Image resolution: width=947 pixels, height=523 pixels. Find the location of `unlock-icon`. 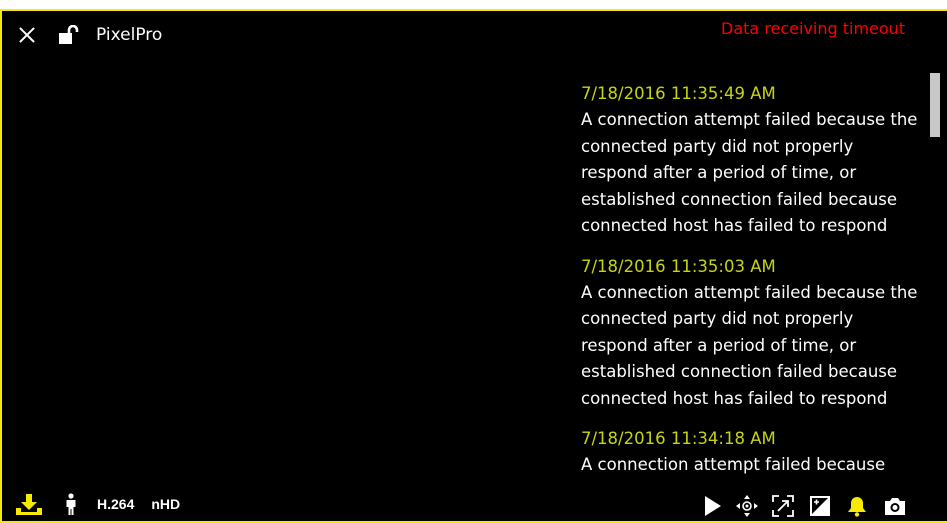

unlock-icon is located at coordinates (69, 35).